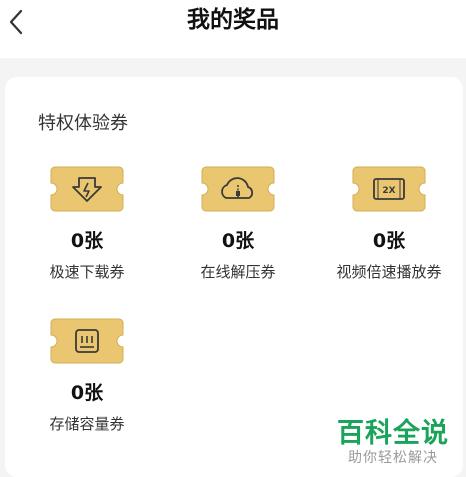  Describe the element at coordinates (389, 223) in the screenshot. I see `coupon-item-video-speed: 2X 0张 视频倍速播放券` at that location.